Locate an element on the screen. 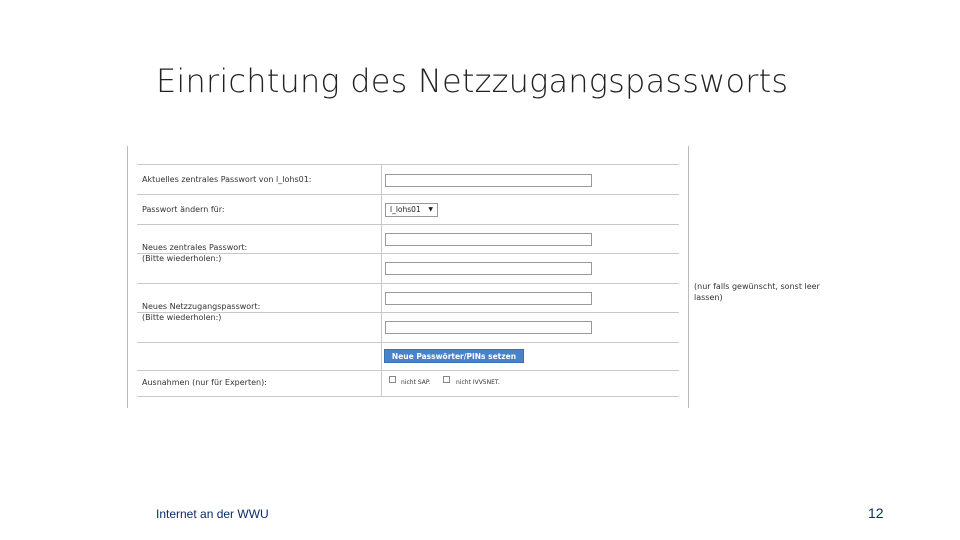 This screenshot has height=540, width=960. form-right-edge is located at coordinates (688, 277).